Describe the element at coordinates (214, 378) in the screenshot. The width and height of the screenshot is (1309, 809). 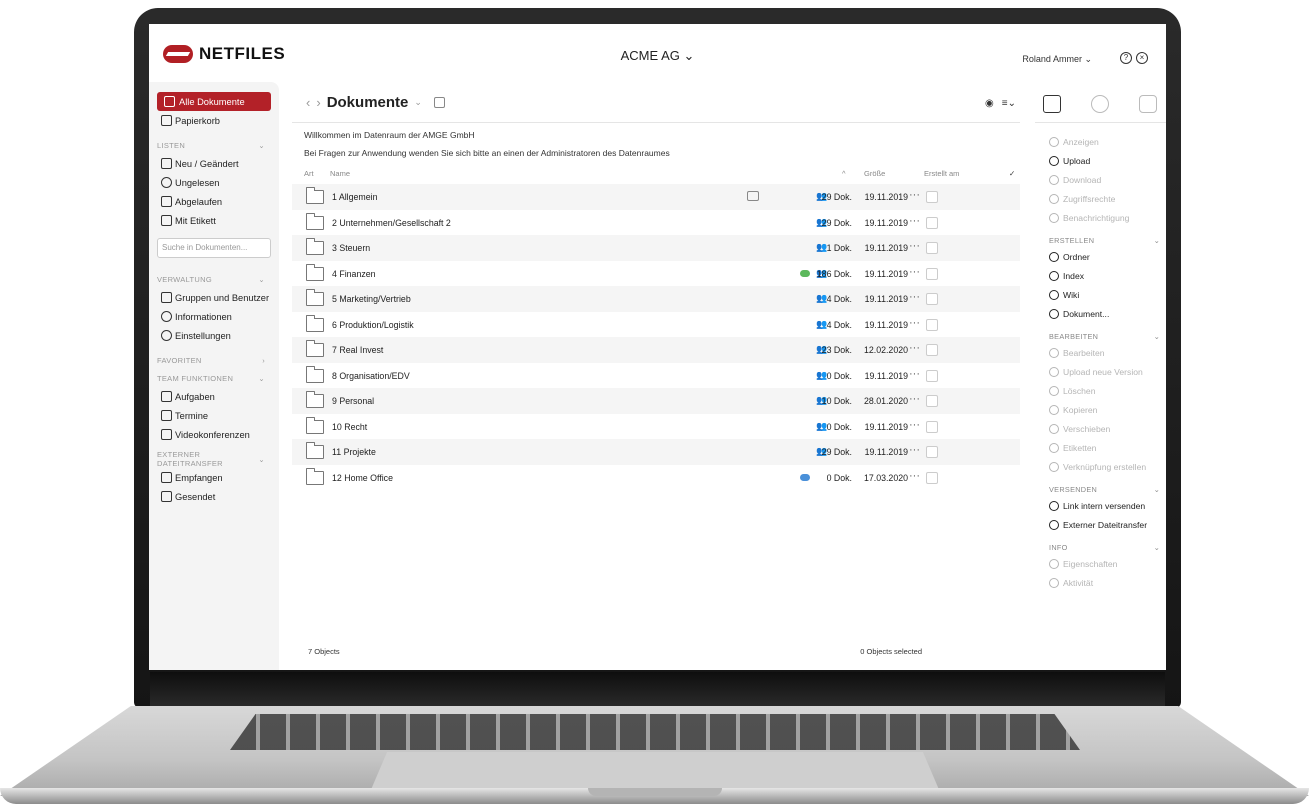
I see `sidebar-header-team: TEAM FUNKTIONEN ⌄` at that location.